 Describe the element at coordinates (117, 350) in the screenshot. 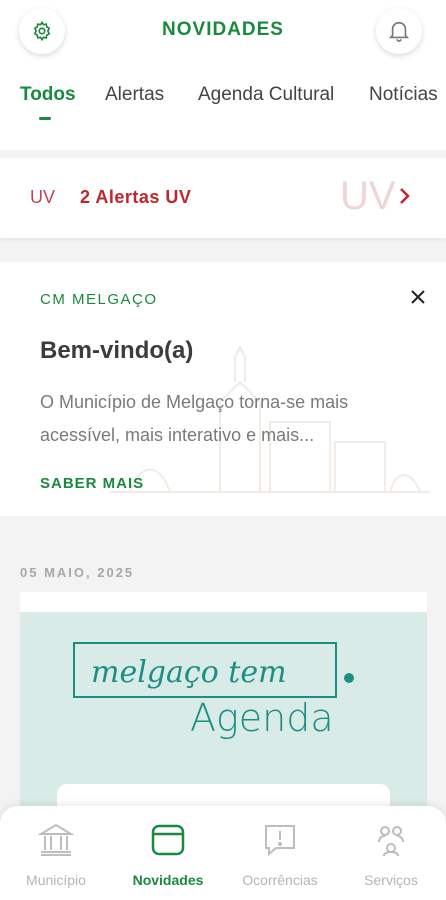

I see `welcome-title: Bem-vindo(a)` at that location.